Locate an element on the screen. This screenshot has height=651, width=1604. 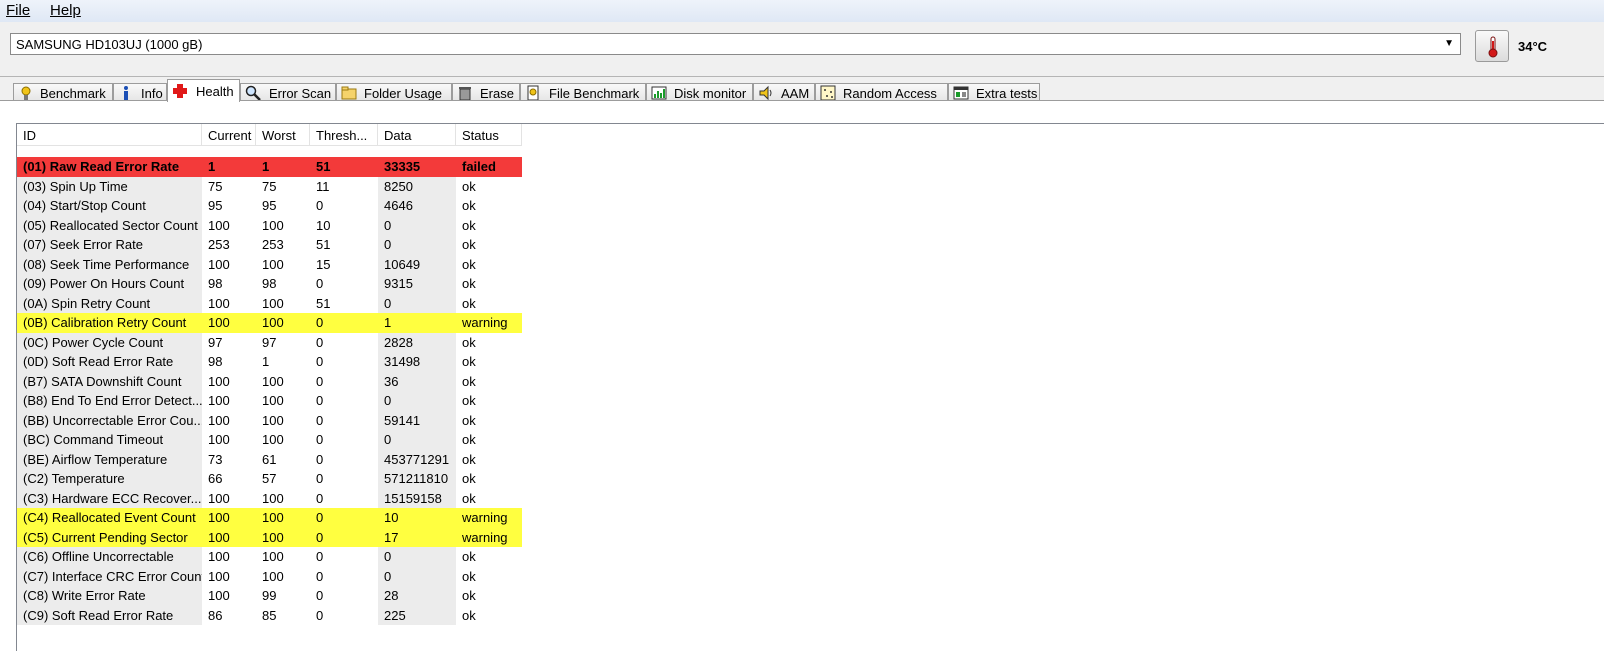
table-row: (BE) Airflow Temperature 73 61 0 453771291 ok is located at coordinates (269, 459).